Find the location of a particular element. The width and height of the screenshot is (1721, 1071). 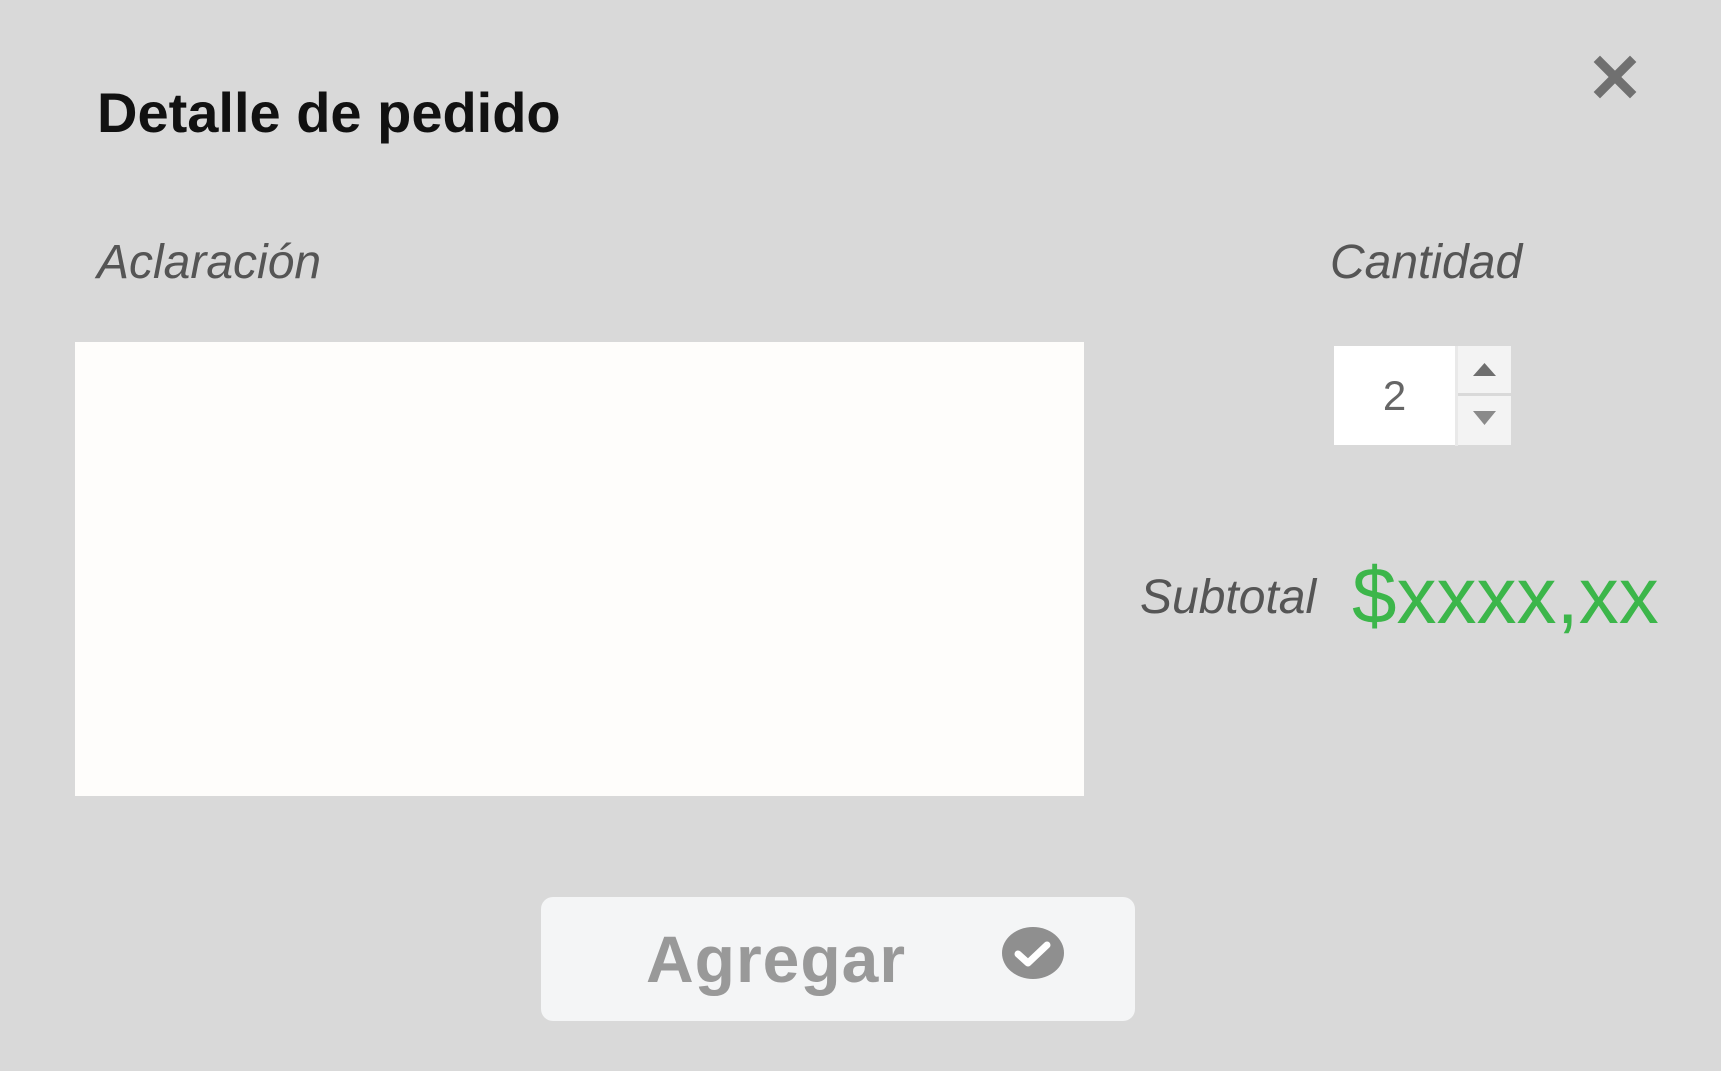

triangle-up-icon is located at coordinates (1484, 369).